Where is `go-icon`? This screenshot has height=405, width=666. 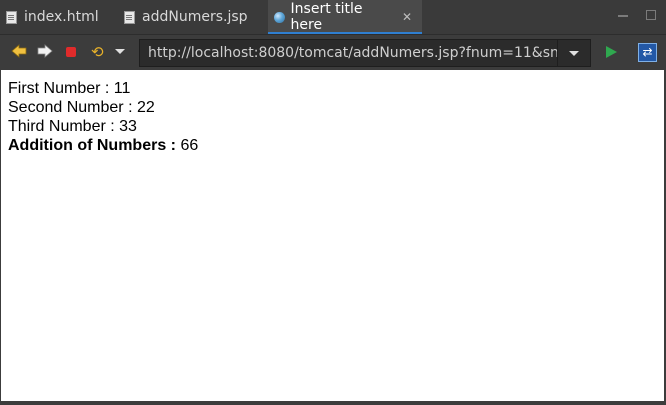
go-icon is located at coordinates (611, 52).